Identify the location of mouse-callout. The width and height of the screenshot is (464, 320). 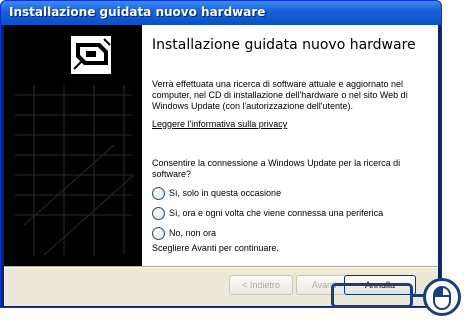
(442, 297).